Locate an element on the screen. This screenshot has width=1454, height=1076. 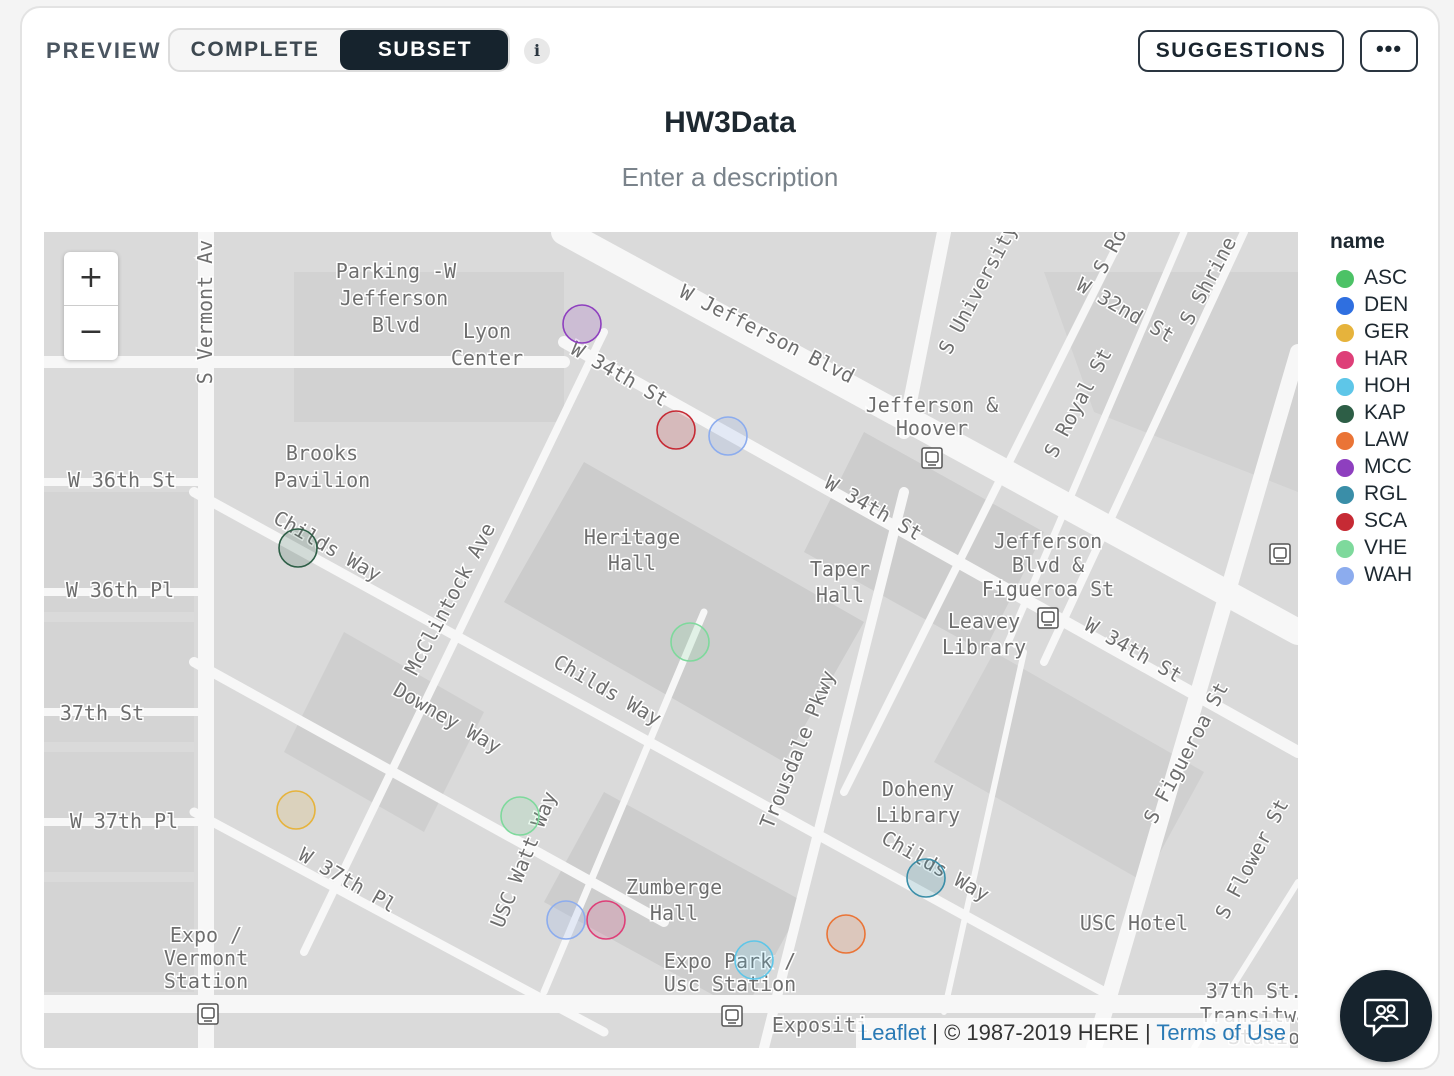
legend-item-den: DEN is located at coordinates (1369, 304).